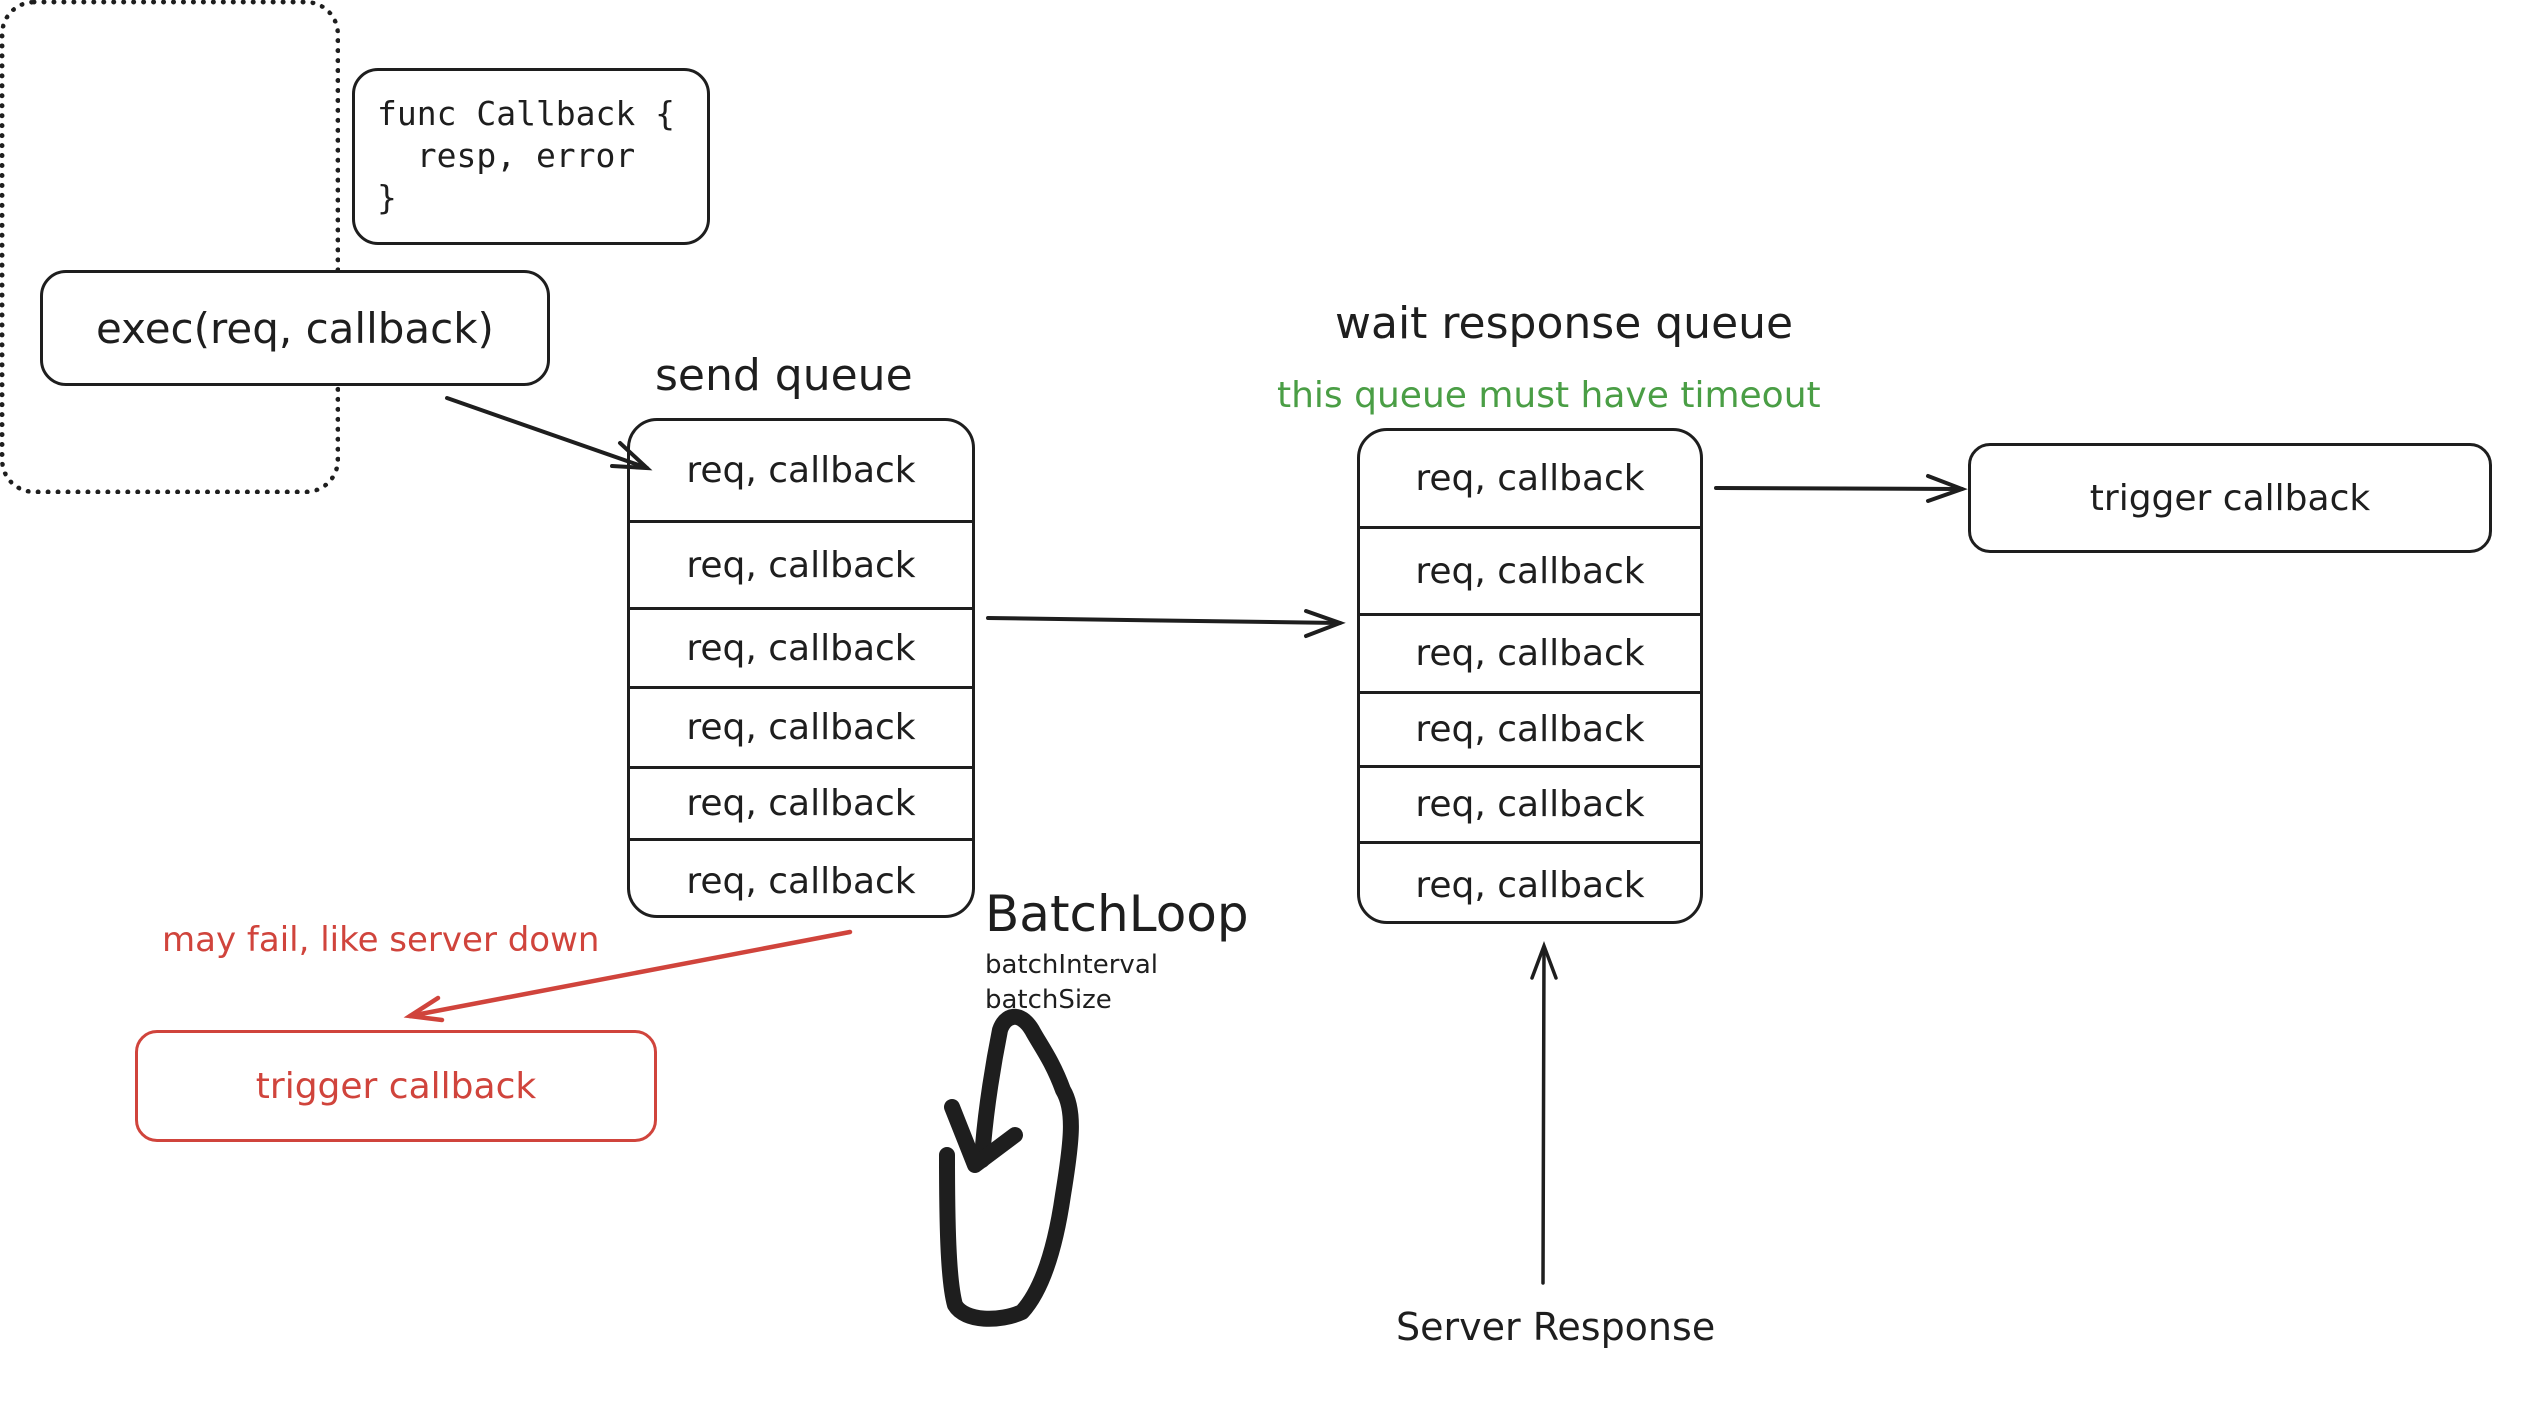 Image resolution: width=2524 pixels, height=1420 pixels. What do you see at coordinates (1544, 1113) in the screenshot?
I see `server-response-arrow` at bounding box center [1544, 1113].